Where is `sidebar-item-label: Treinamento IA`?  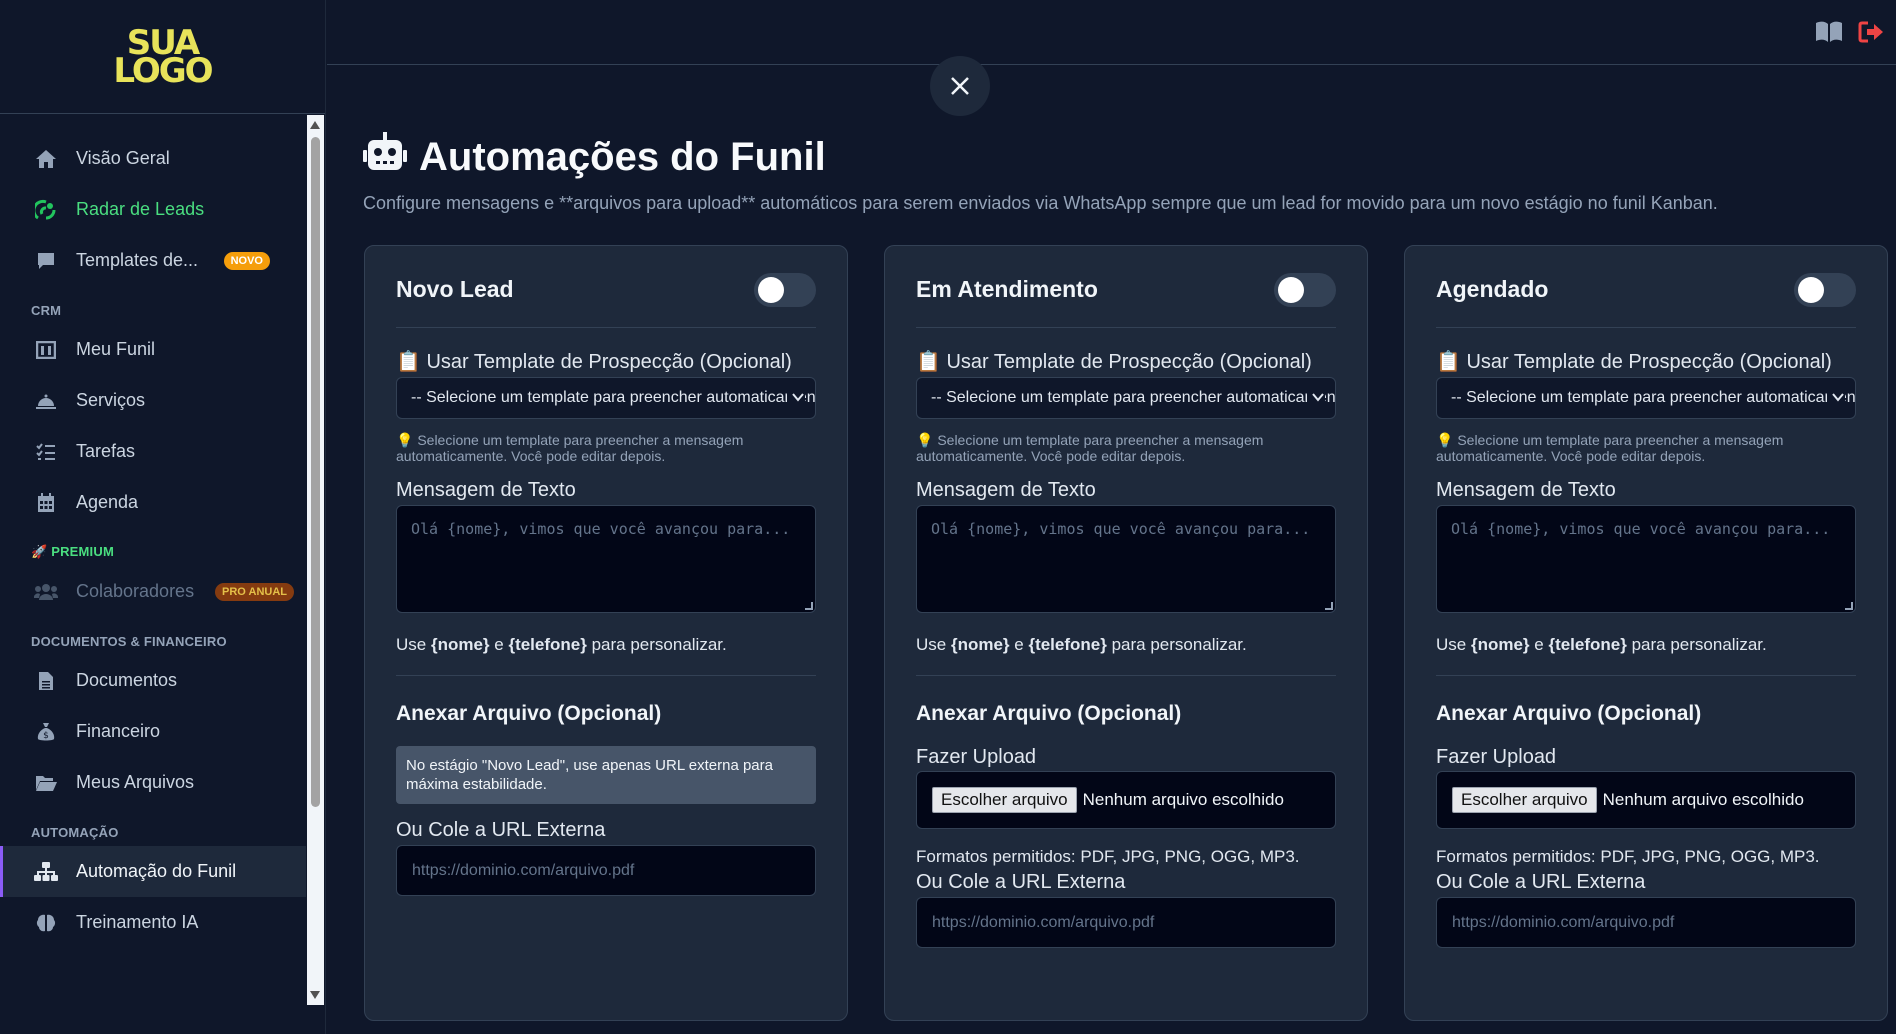
sidebar-item-label: Treinamento IA is located at coordinates (137, 922).